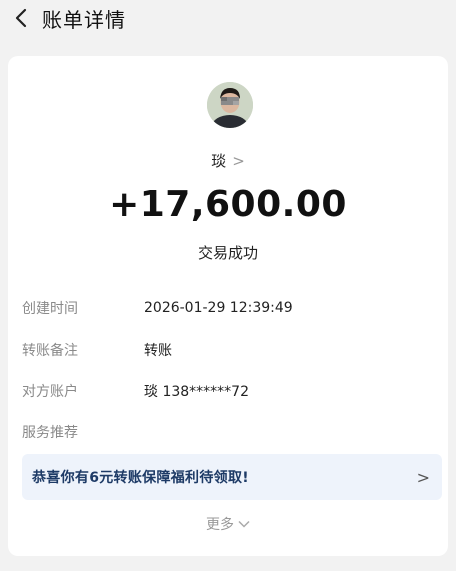 The width and height of the screenshot is (456, 571). What do you see at coordinates (97, 350) in the screenshot?
I see `detail-row-remark: 转账备注 转账` at bounding box center [97, 350].